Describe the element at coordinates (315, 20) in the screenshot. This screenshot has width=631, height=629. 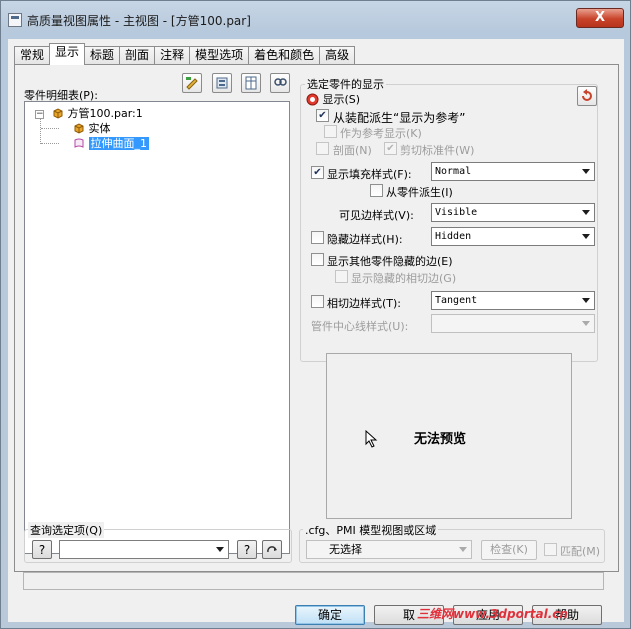
I see `title-bar: 高质量视图属性 - 主视图 - [方管100.par] X` at that location.